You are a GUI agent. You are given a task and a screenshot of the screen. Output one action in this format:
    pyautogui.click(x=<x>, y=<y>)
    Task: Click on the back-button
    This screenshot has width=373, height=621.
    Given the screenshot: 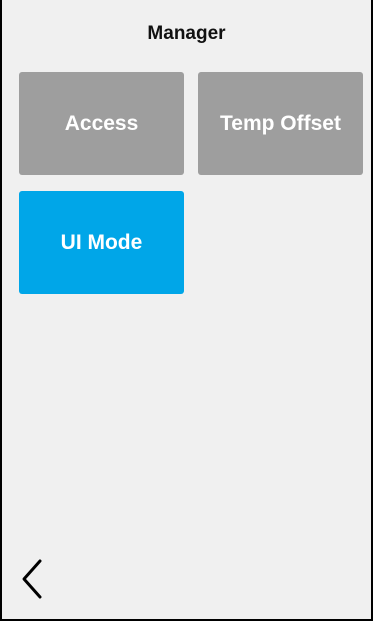 What is the action you would take?
    pyautogui.click(x=33, y=579)
    